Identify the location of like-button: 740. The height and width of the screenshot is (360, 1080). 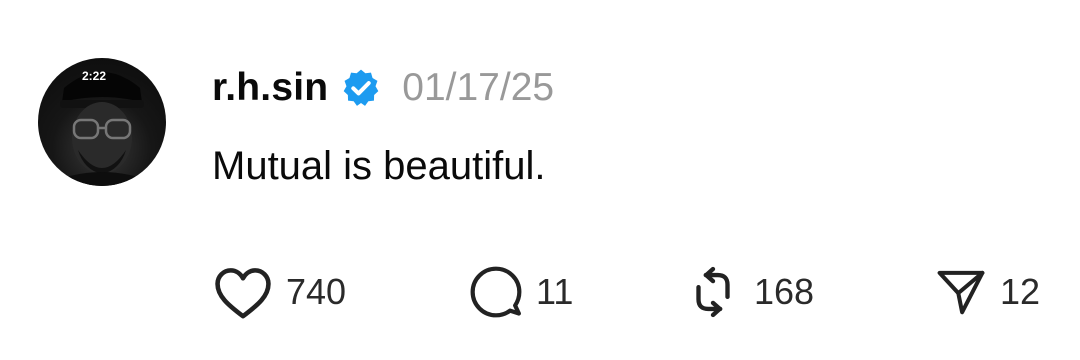
(279, 292).